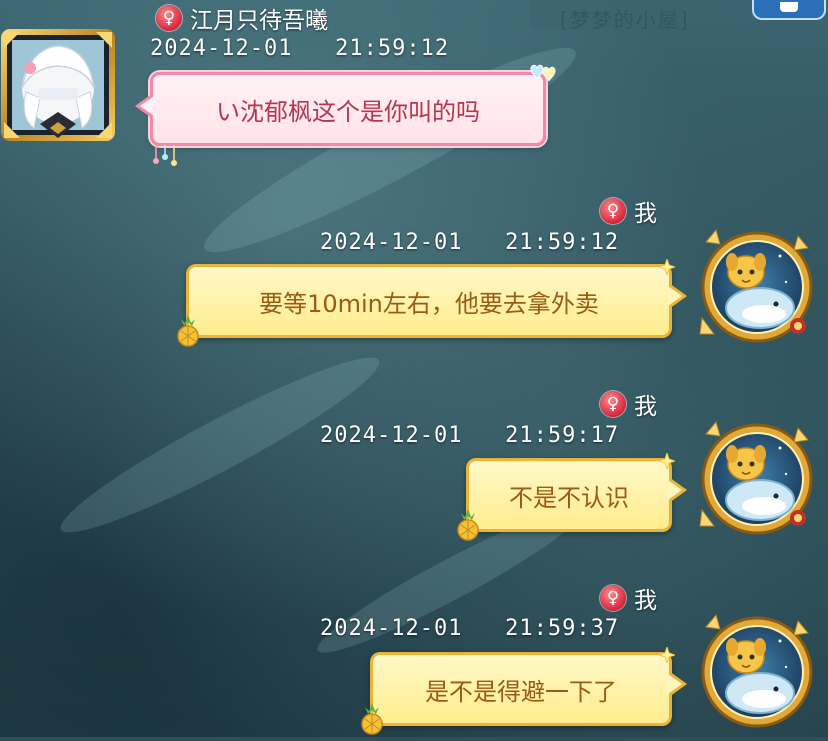 The height and width of the screenshot is (741, 828). I want to click on message-bubble-incoming: い沈郁枫这个是你叫的吗, so click(345, 115).